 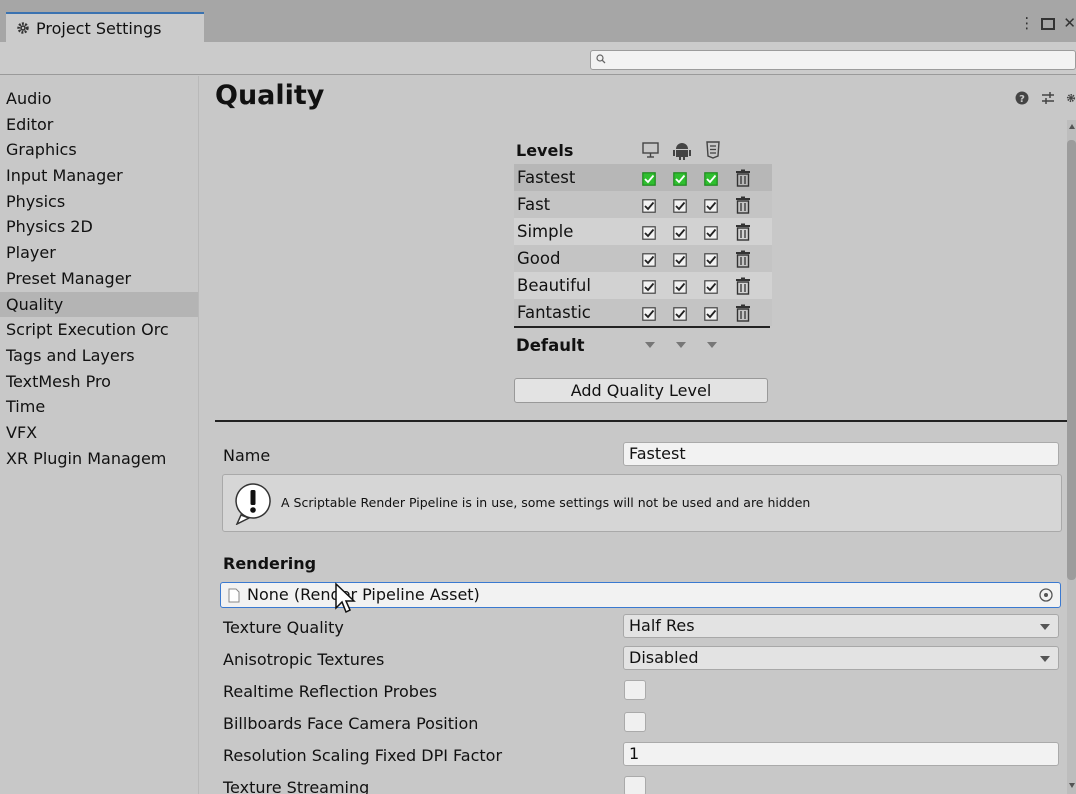 I want to click on level-row: Simple, so click(x=643, y=231).